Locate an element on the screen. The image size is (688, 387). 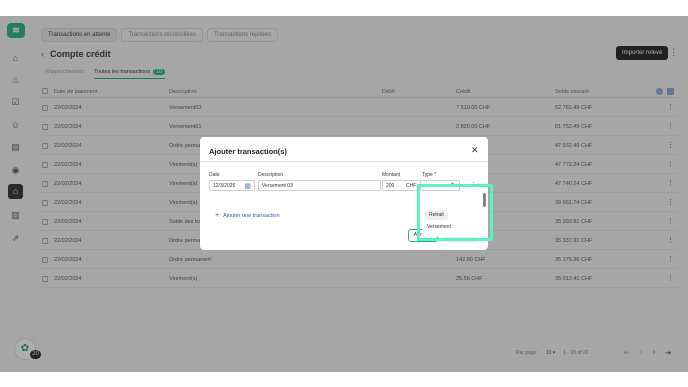
add-transaction-link: + Ajouter une transaction is located at coordinates (247, 215).